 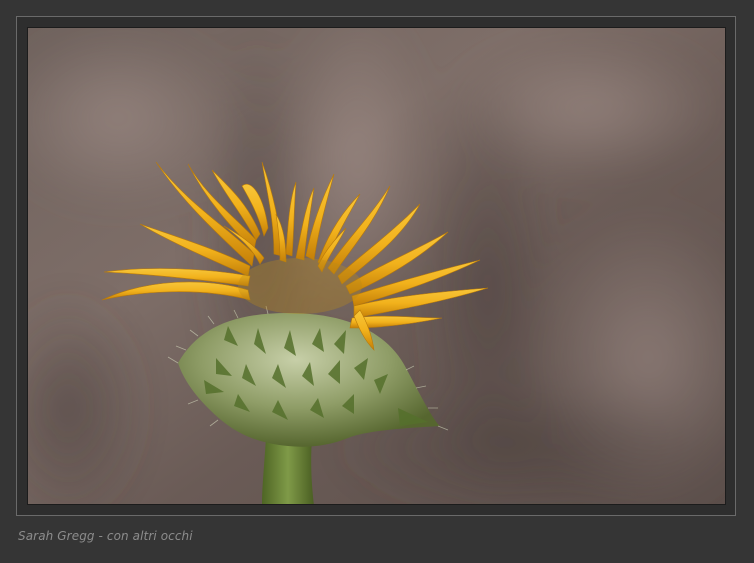 What do you see at coordinates (105, 536) in the screenshot?
I see `photo-caption: Sarah Gregg - con altri occhi` at bounding box center [105, 536].